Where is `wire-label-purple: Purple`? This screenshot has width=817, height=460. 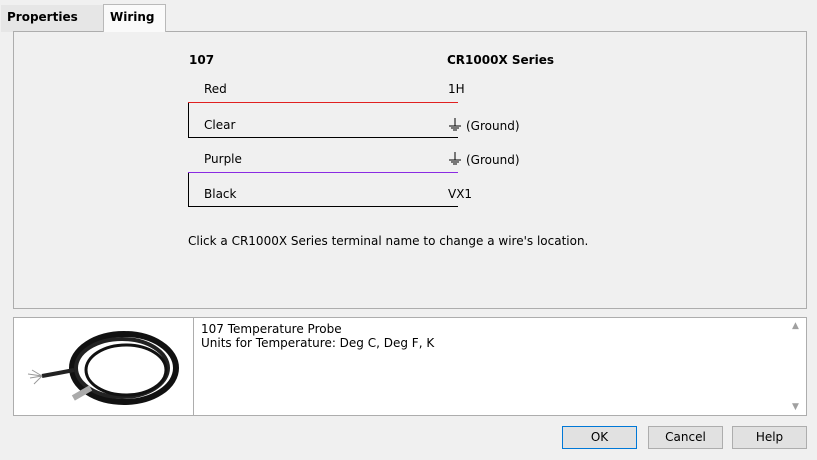 wire-label-purple: Purple is located at coordinates (223, 159).